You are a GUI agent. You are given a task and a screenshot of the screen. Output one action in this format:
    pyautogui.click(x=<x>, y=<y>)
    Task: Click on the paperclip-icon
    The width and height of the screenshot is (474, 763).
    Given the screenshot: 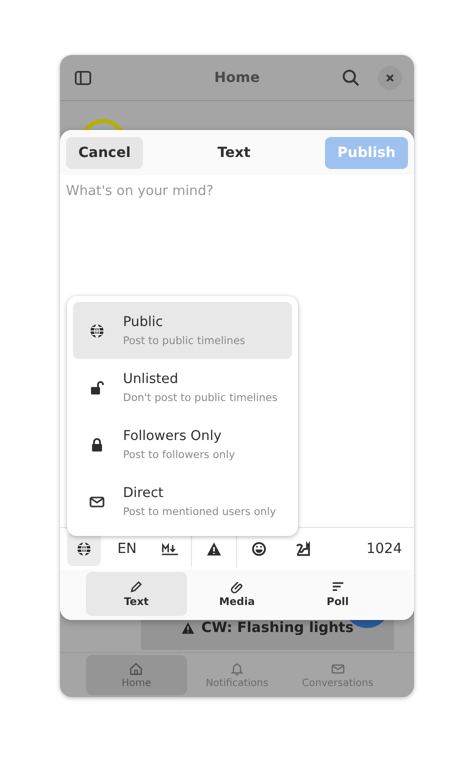 What is the action you would take?
    pyautogui.click(x=237, y=587)
    